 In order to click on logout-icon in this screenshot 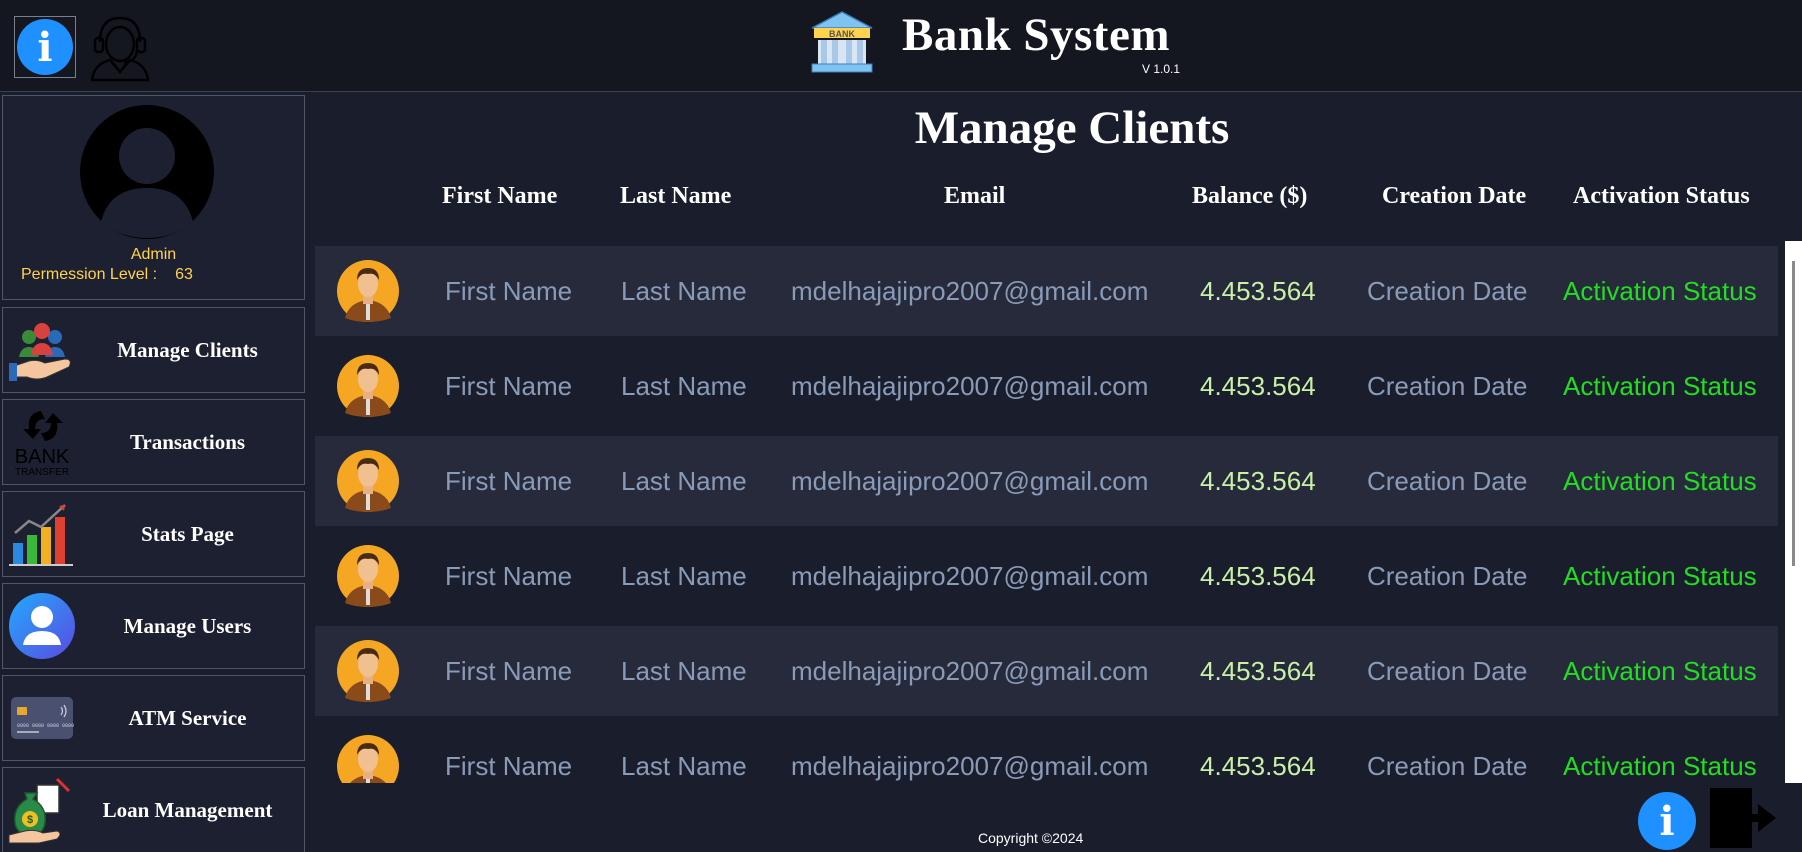, I will do `click(1743, 818)`.